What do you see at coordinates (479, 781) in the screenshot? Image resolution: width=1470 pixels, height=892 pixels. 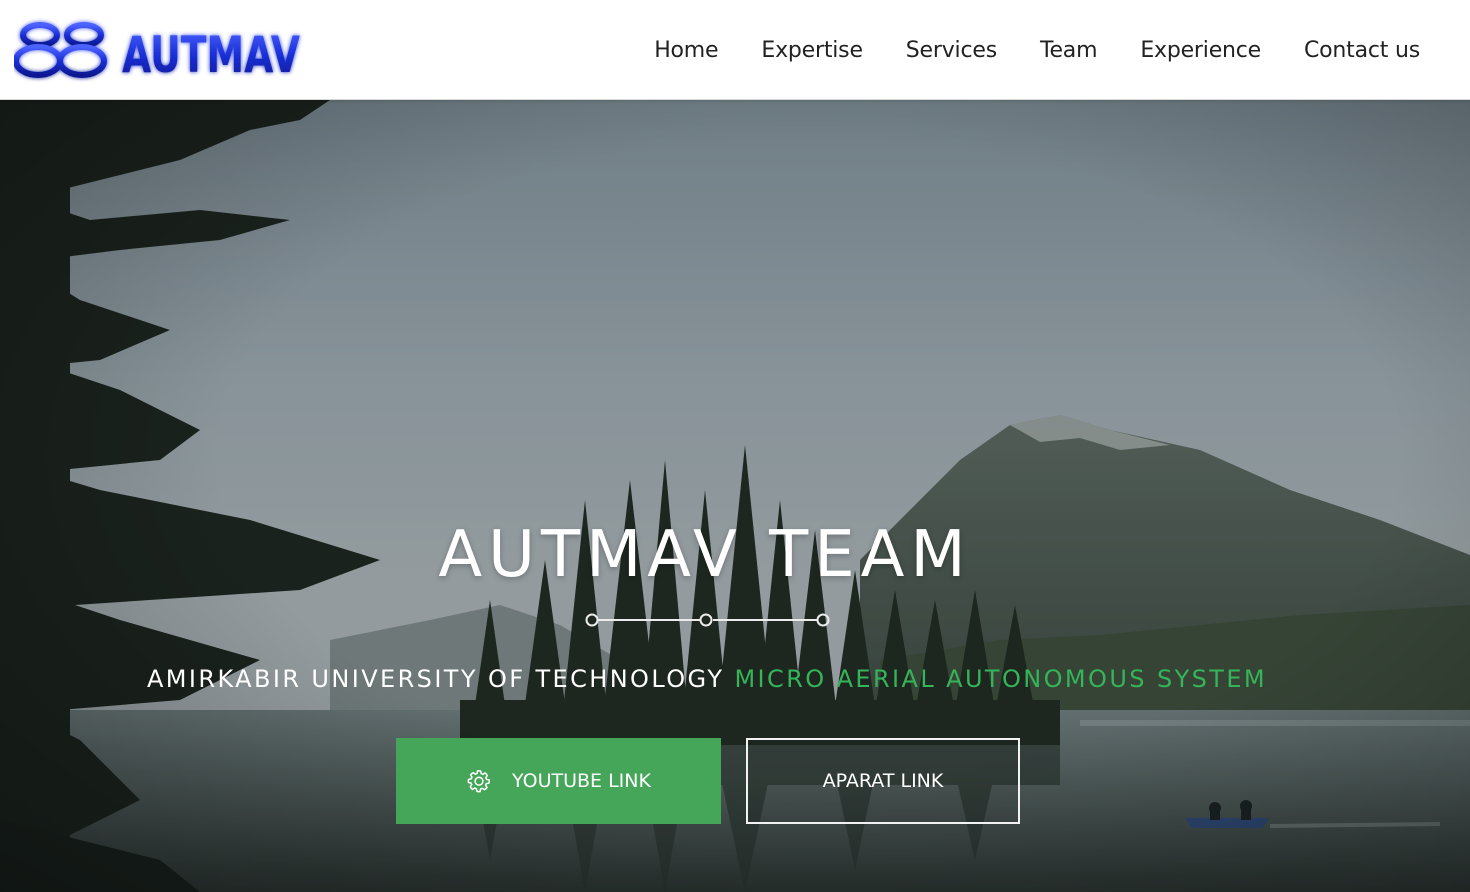 I see `gear-icon` at bounding box center [479, 781].